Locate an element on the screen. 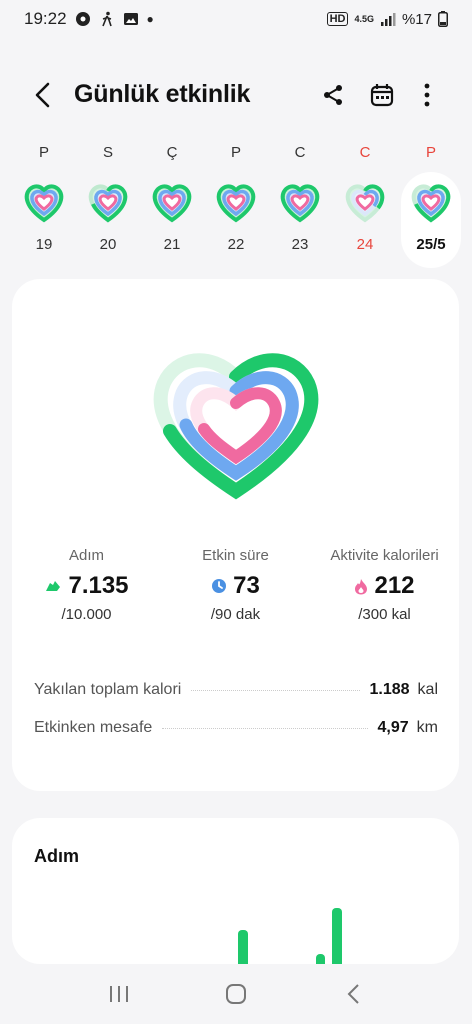 This screenshot has height=1024, width=472. status-time: 19:22 is located at coordinates (45, 18).